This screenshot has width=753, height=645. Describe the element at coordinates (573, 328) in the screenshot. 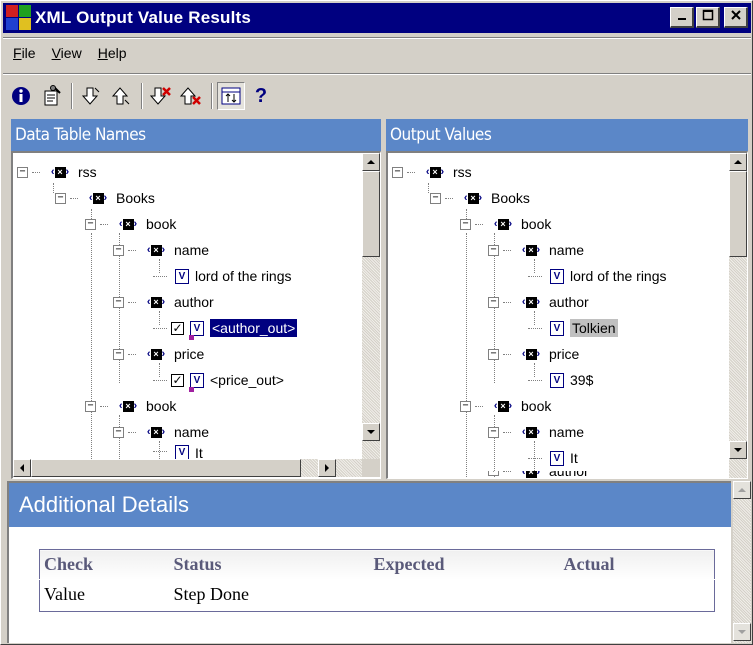

I see `tree-node: V Tolkien` at that location.